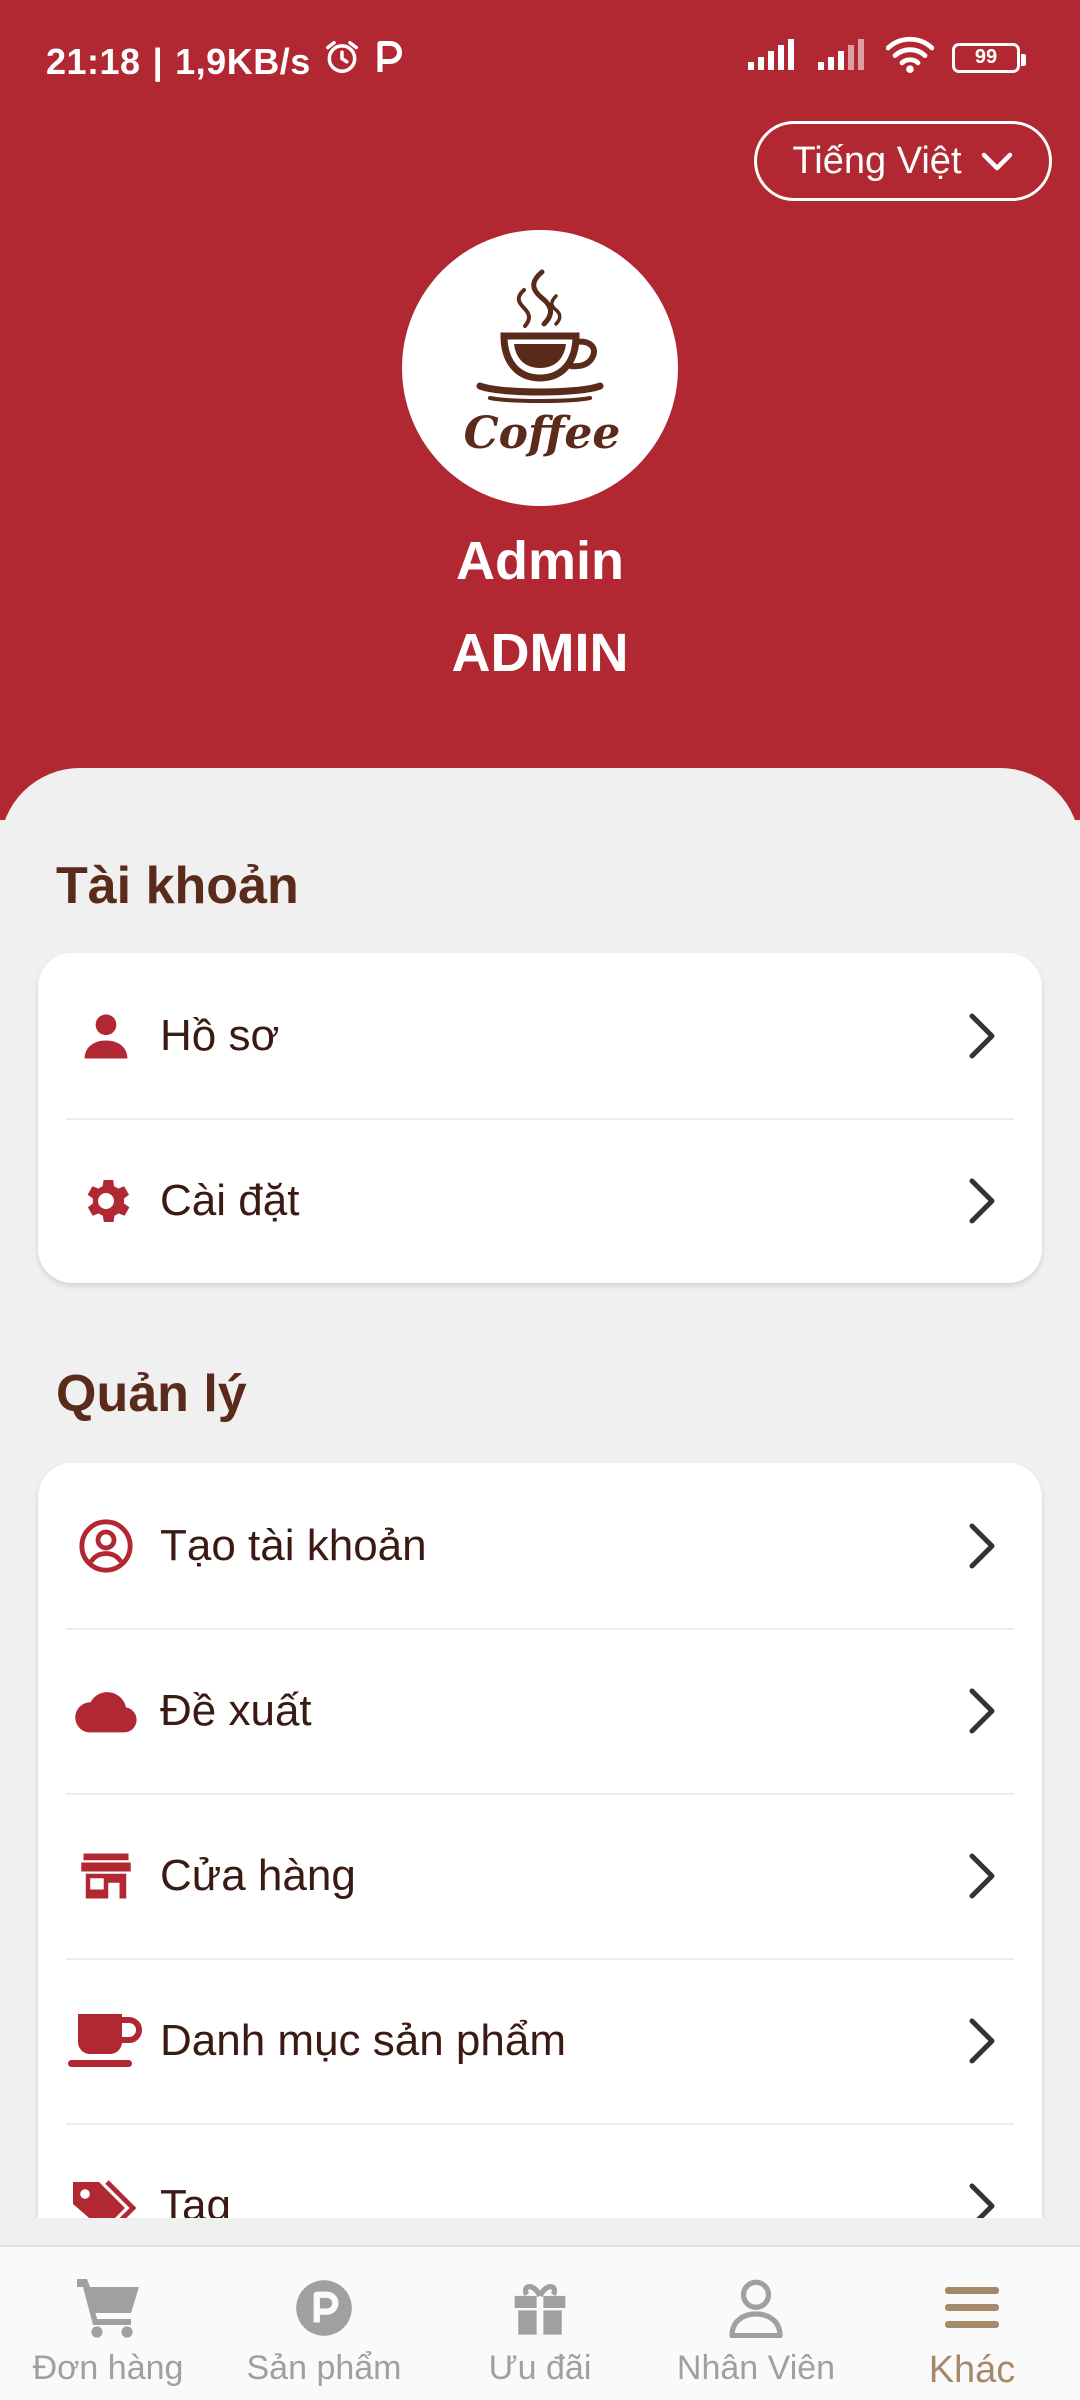 This screenshot has width=1080, height=2400. What do you see at coordinates (177, 886) in the screenshot?
I see `section-title-account: Tài khoản` at bounding box center [177, 886].